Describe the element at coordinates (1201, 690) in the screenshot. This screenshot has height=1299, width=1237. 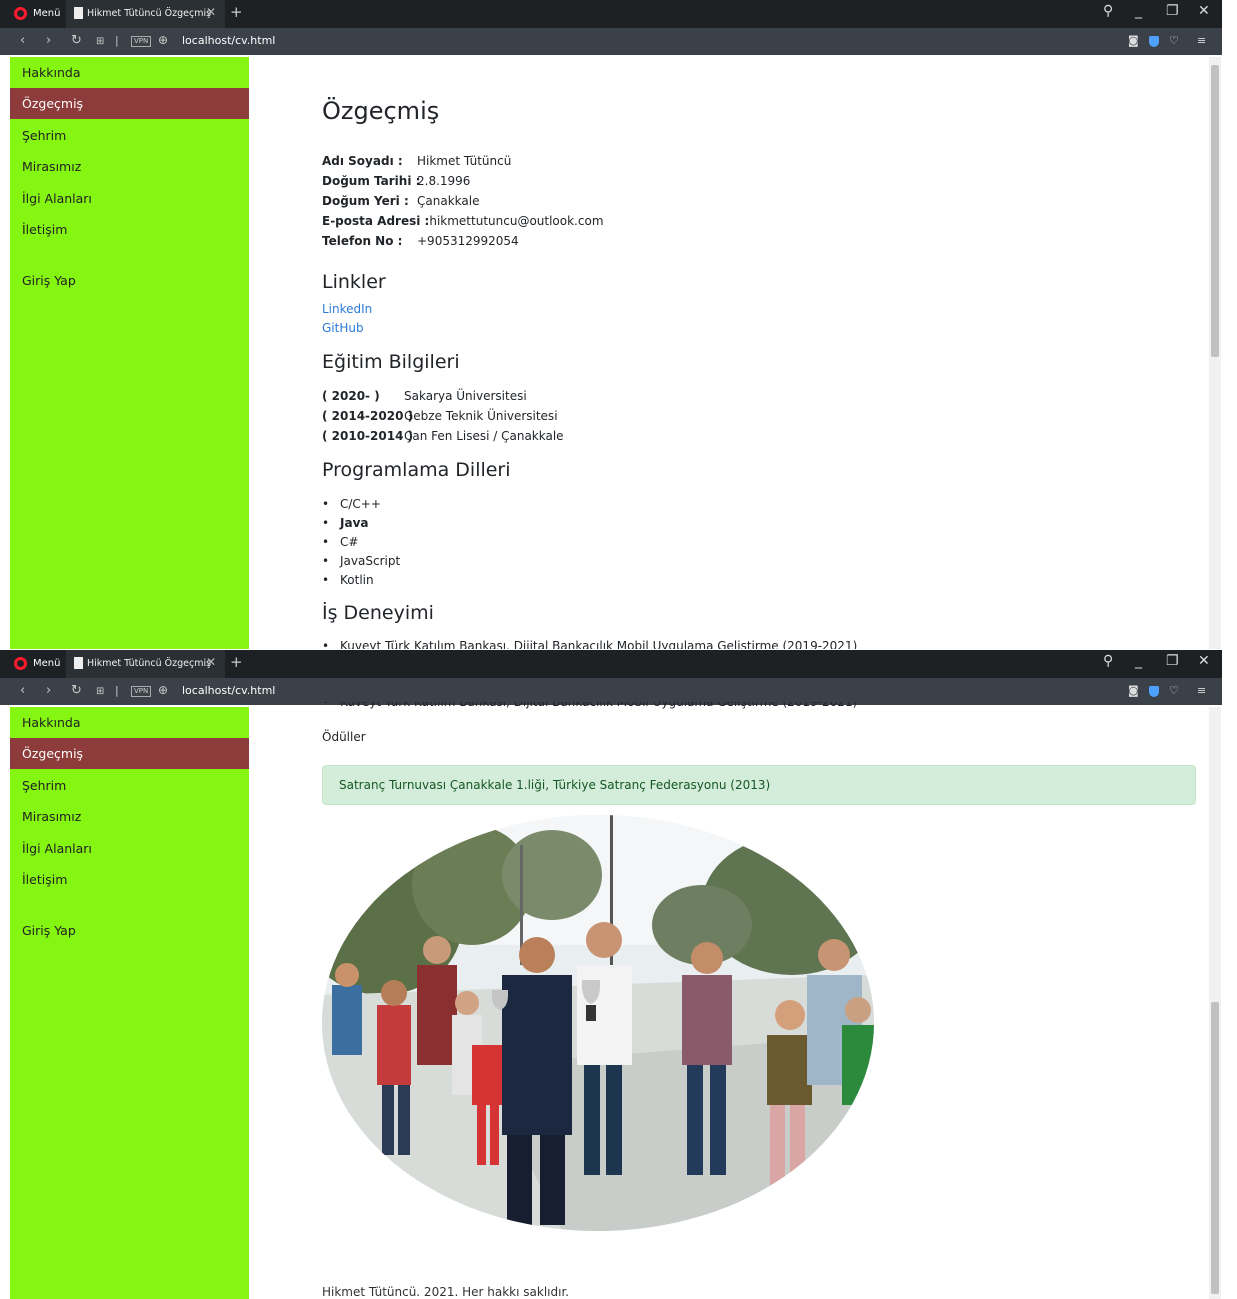
I see `easy-setup-icon: ≡` at that location.